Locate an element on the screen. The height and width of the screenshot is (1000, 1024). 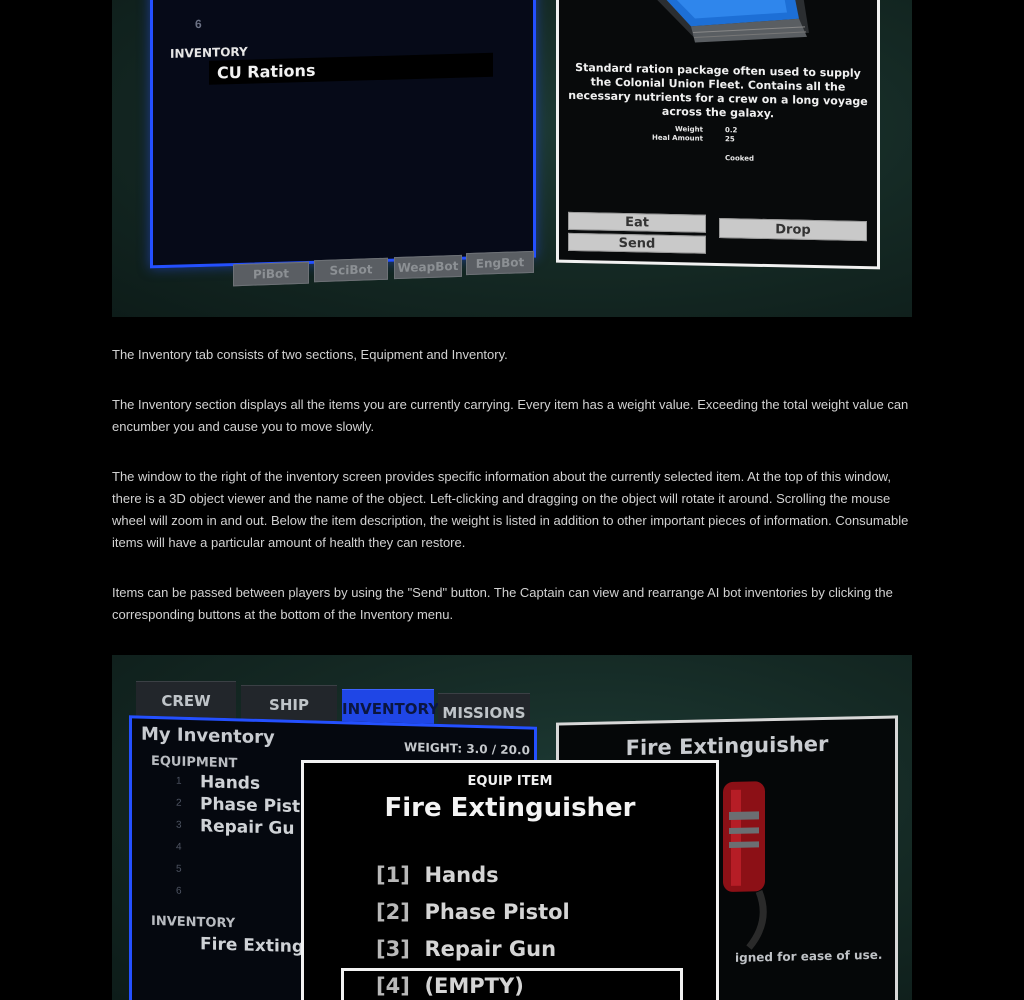
modal-header: EQUIP ITEM is located at coordinates (510, 781).